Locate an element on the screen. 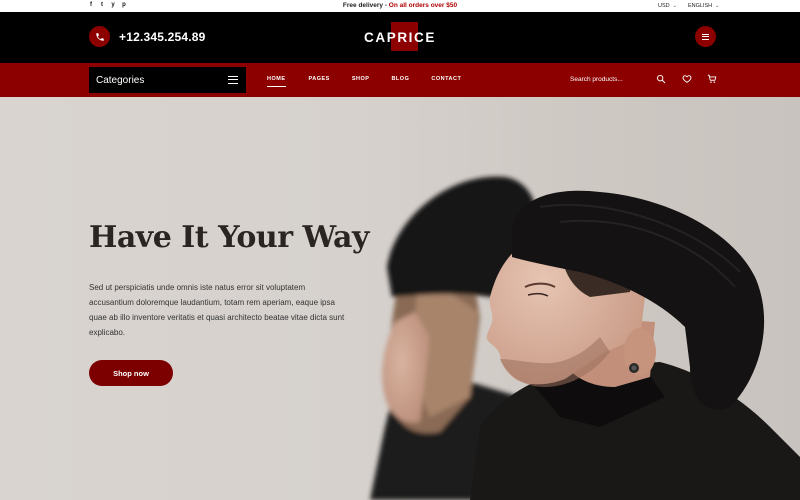  heart-icon is located at coordinates (687, 79).